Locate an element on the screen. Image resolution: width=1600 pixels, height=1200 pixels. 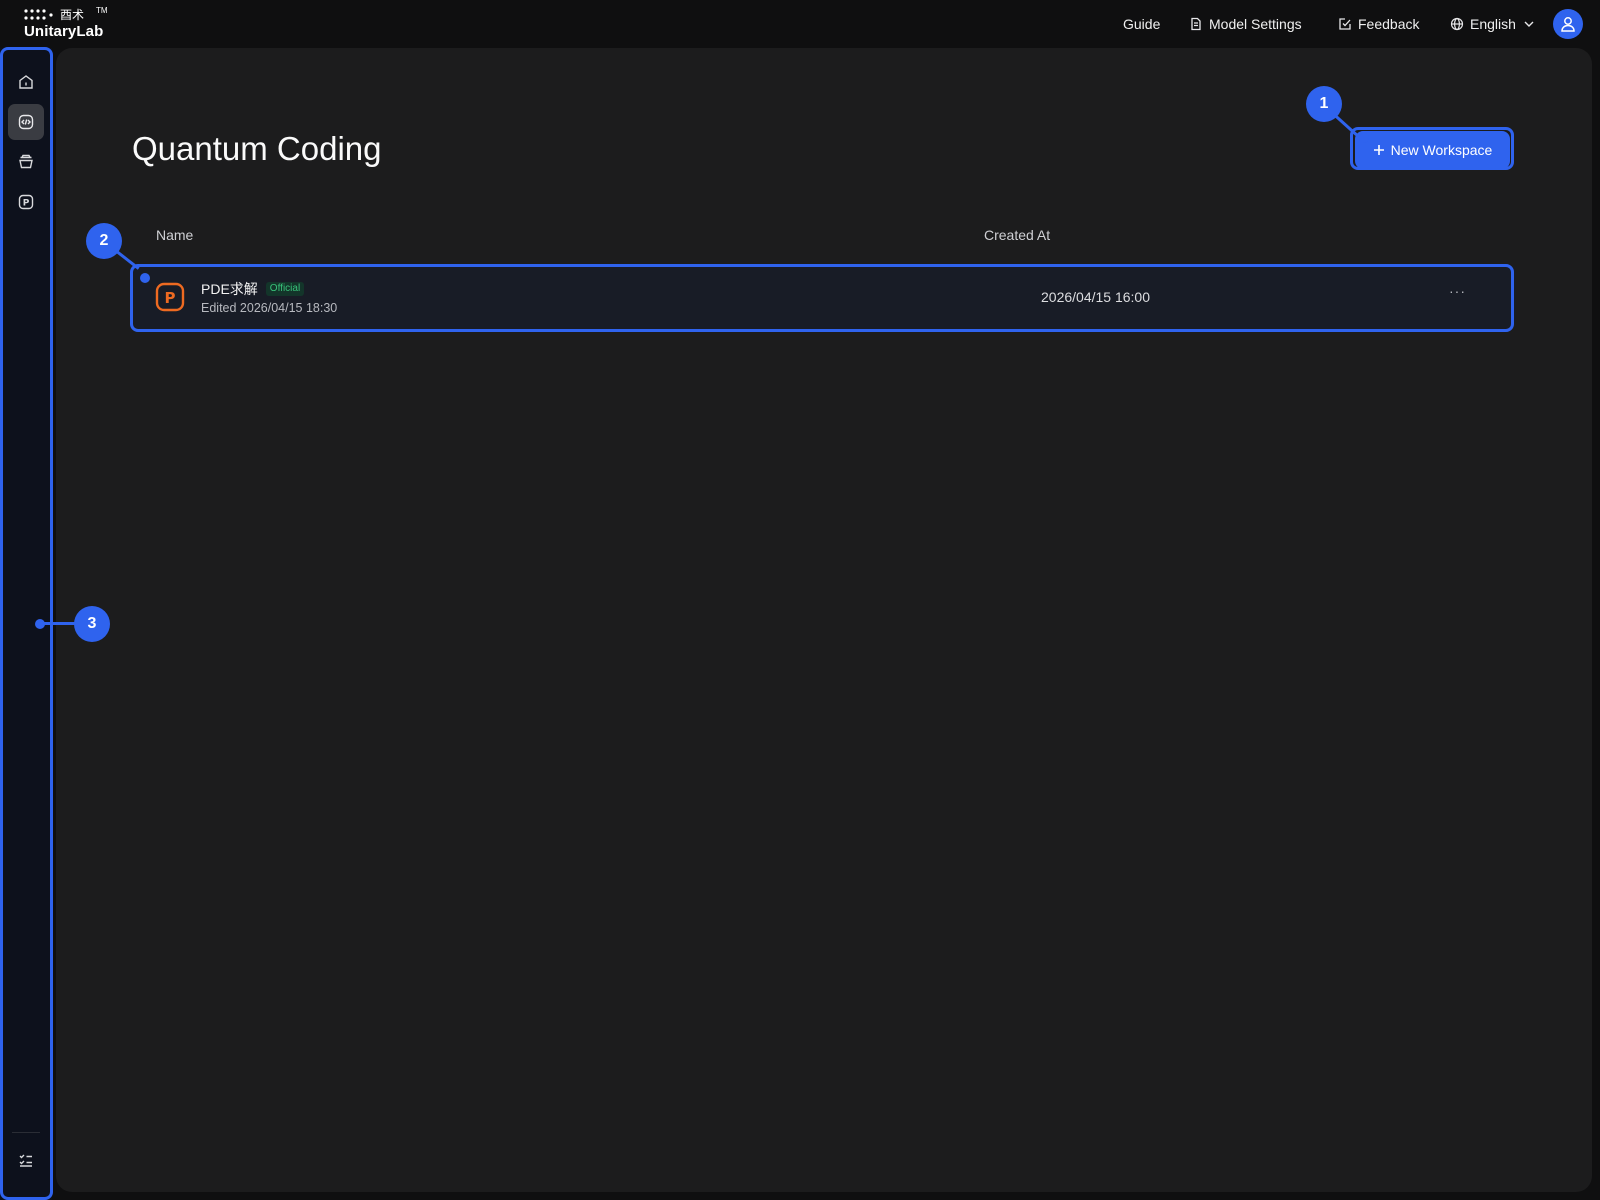
task-list-icon is located at coordinates (25, 1160).